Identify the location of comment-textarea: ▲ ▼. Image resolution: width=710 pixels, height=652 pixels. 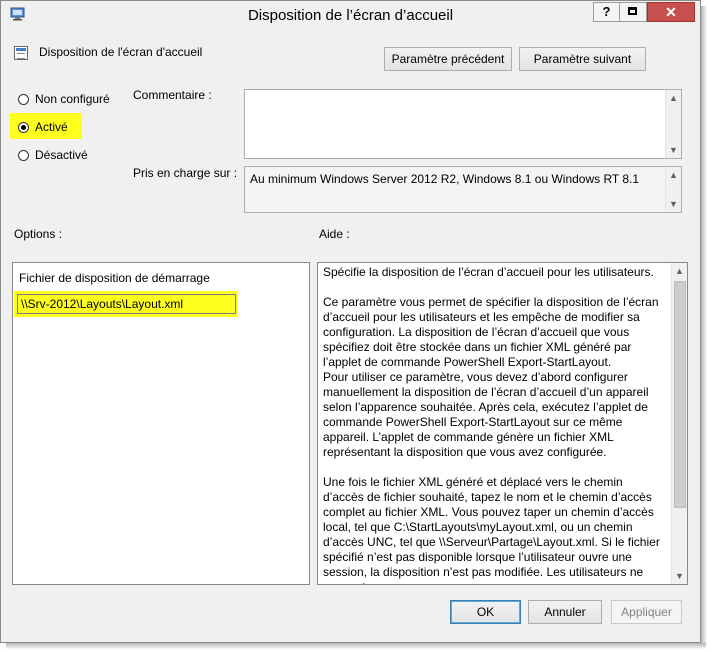
(463, 124).